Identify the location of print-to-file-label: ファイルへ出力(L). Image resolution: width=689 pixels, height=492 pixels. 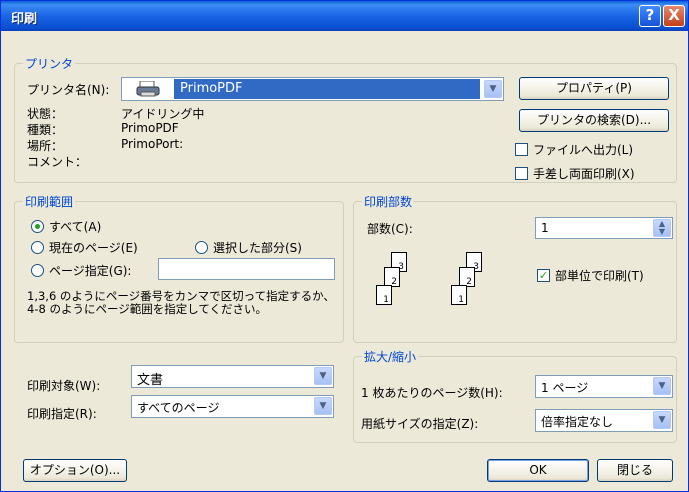
(583, 149).